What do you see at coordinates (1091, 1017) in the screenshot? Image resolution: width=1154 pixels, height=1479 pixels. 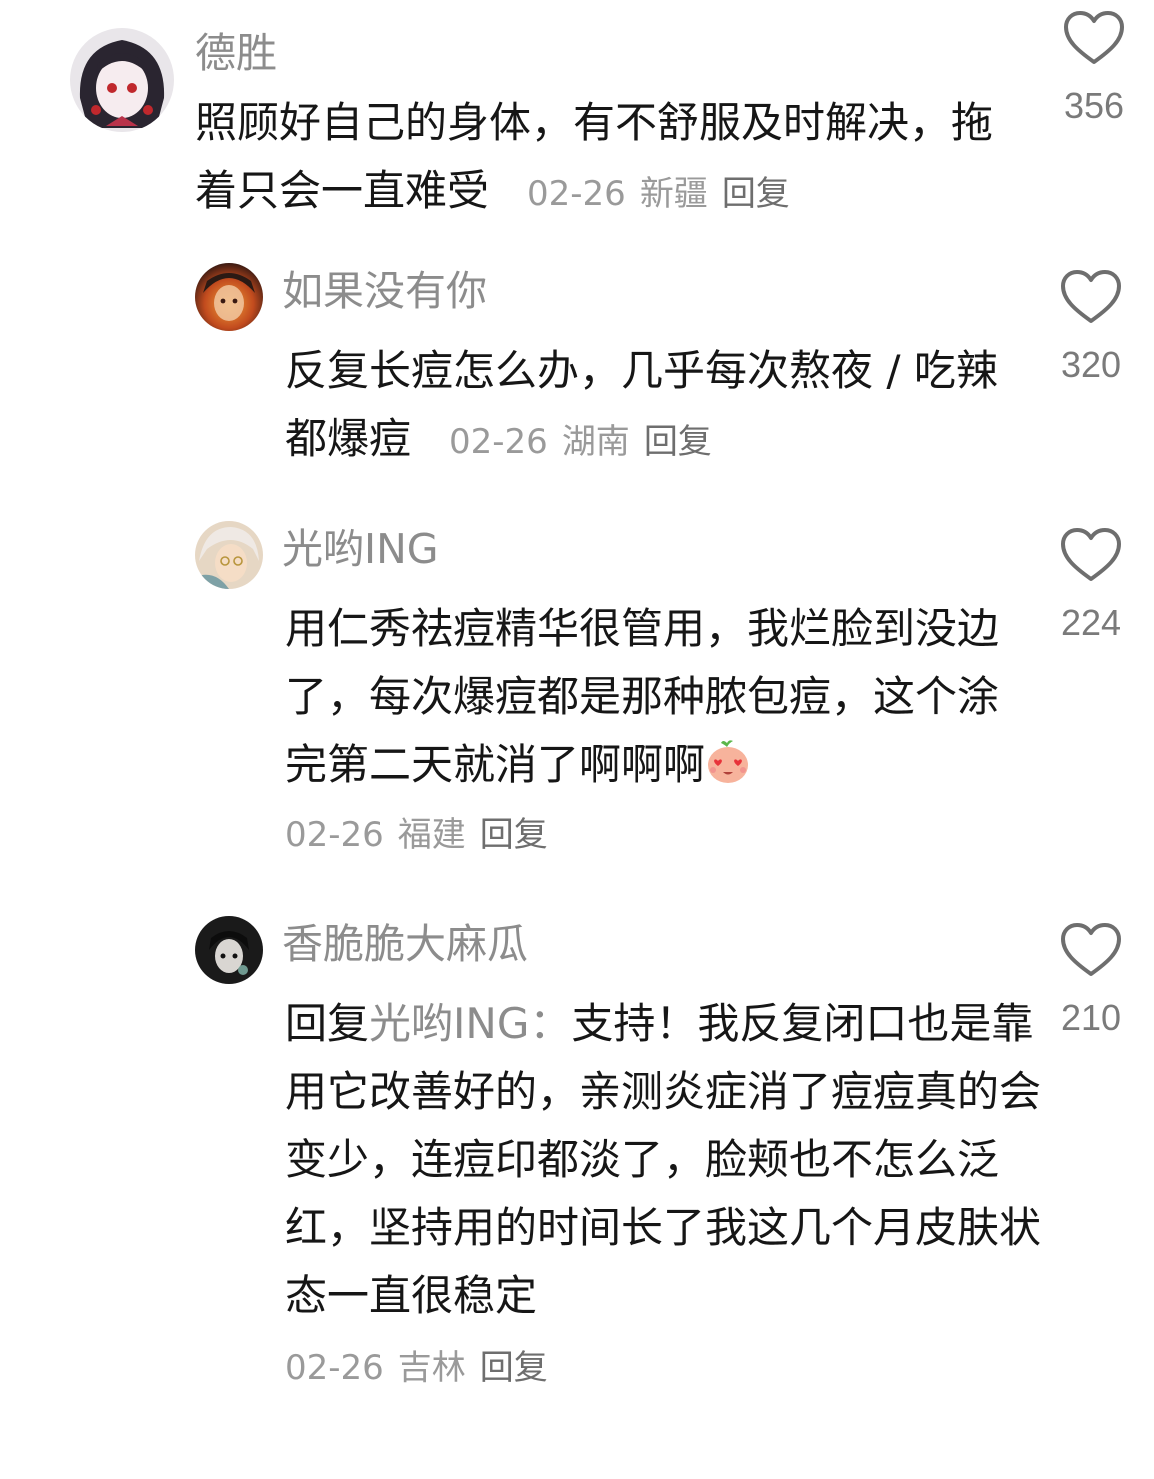 I see `like-count: 210` at bounding box center [1091, 1017].